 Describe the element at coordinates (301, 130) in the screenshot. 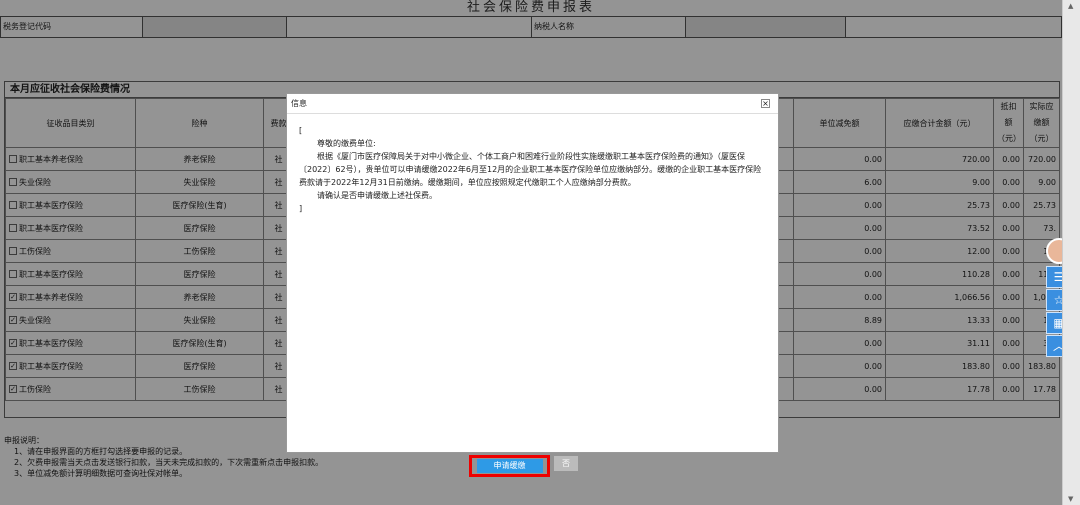

I see `open-bracket: [` at that location.